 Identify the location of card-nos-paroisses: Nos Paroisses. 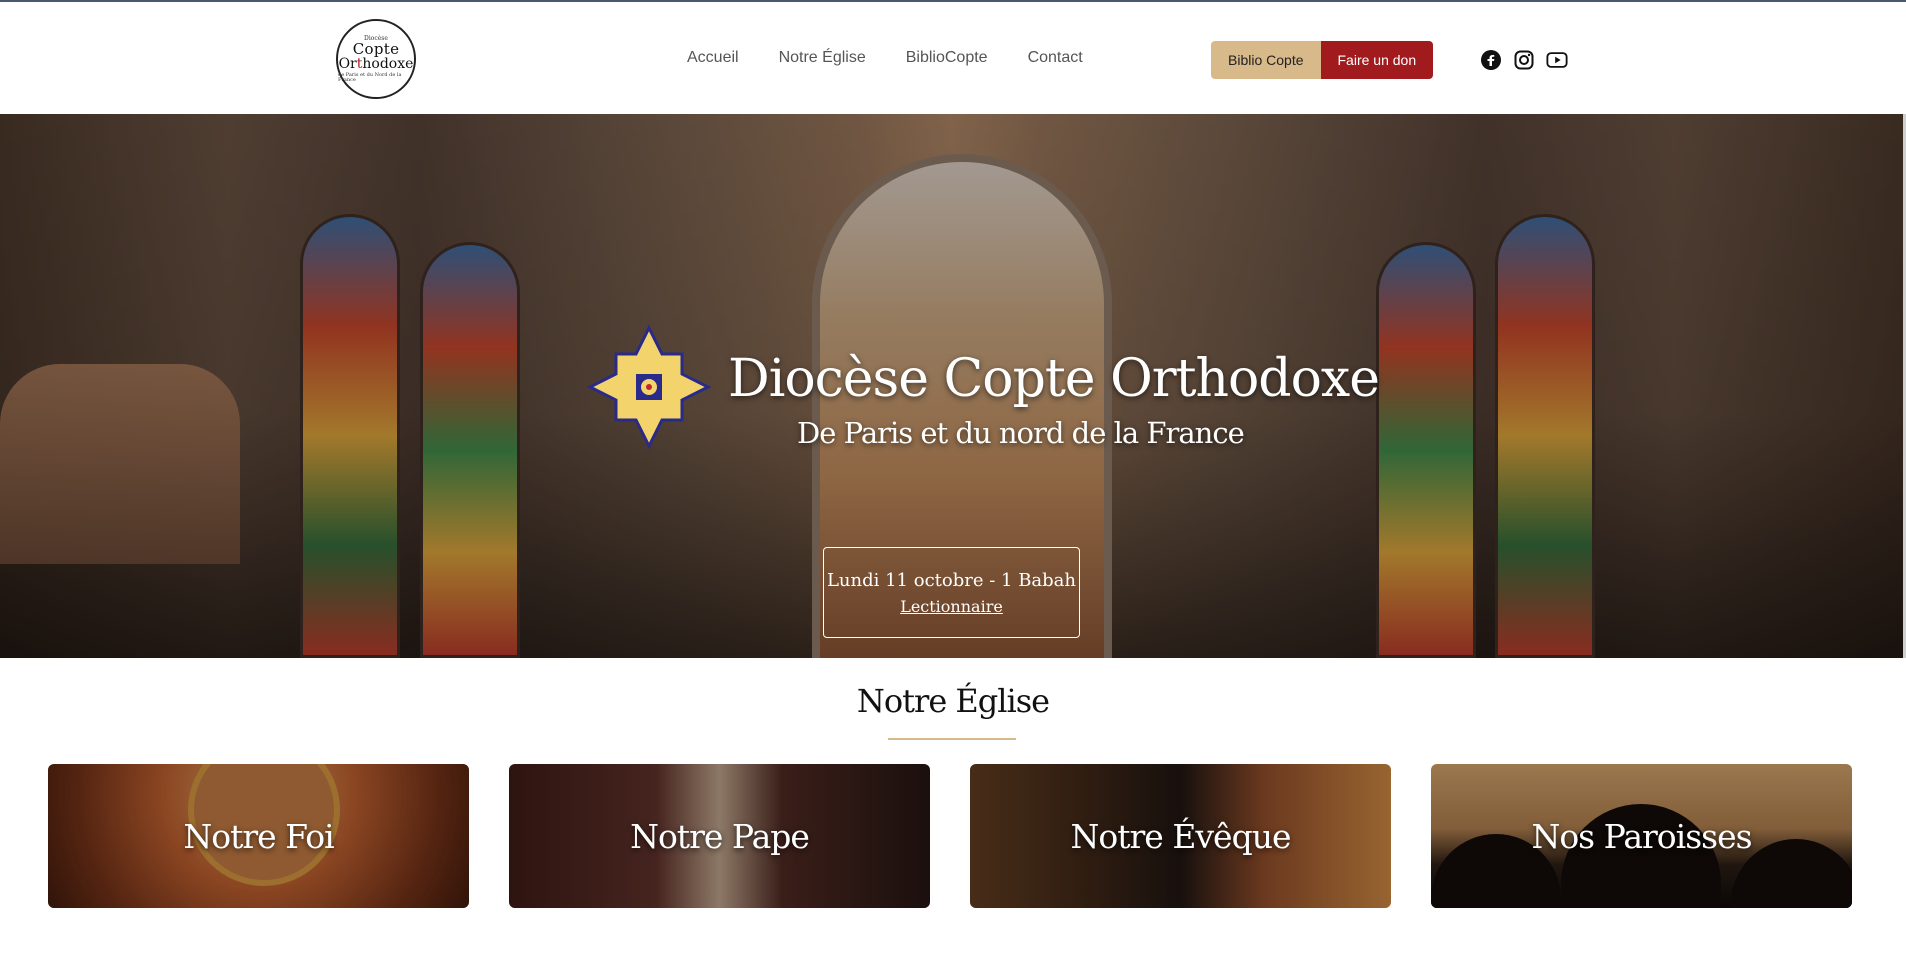
(1641, 836).